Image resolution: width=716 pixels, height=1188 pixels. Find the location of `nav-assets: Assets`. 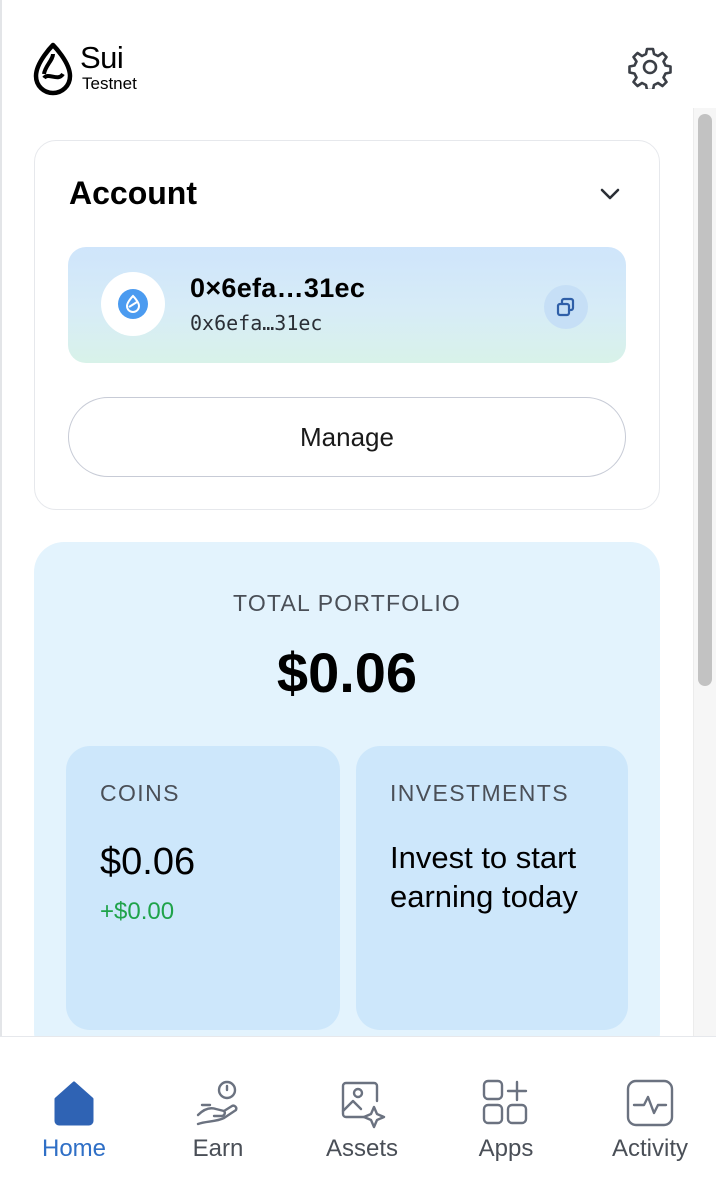

nav-assets: Assets is located at coordinates (362, 1123).